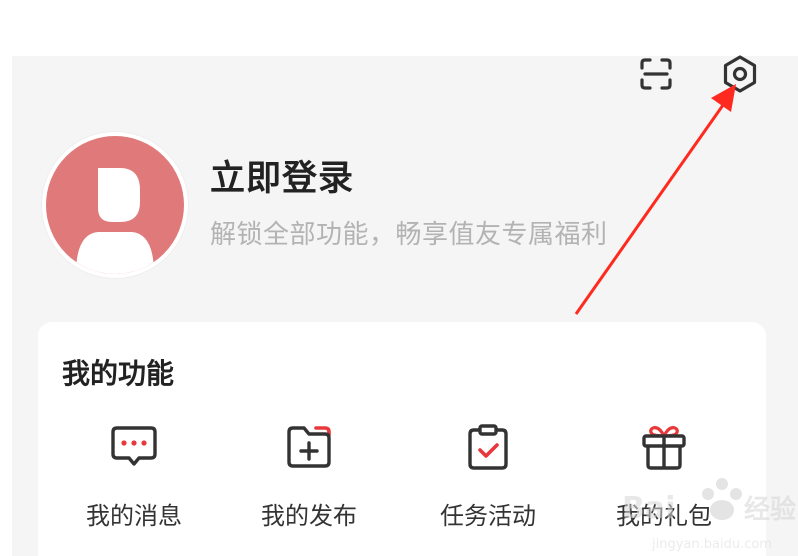 This screenshot has width=798, height=556. Describe the element at coordinates (118, 373) in the screenshot. I see `card-title: 我的功能` at that location.